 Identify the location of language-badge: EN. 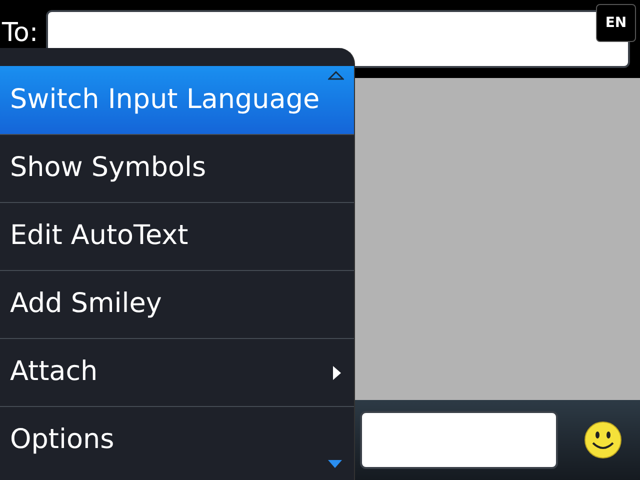
(616, 23).